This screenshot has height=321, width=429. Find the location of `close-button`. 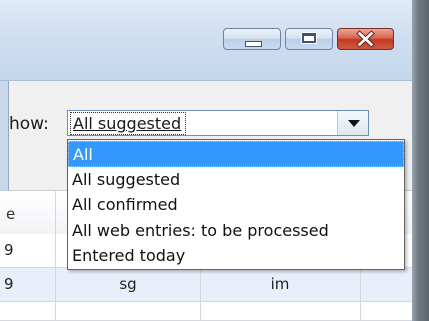

close-button is located at coordinates (365, 39).